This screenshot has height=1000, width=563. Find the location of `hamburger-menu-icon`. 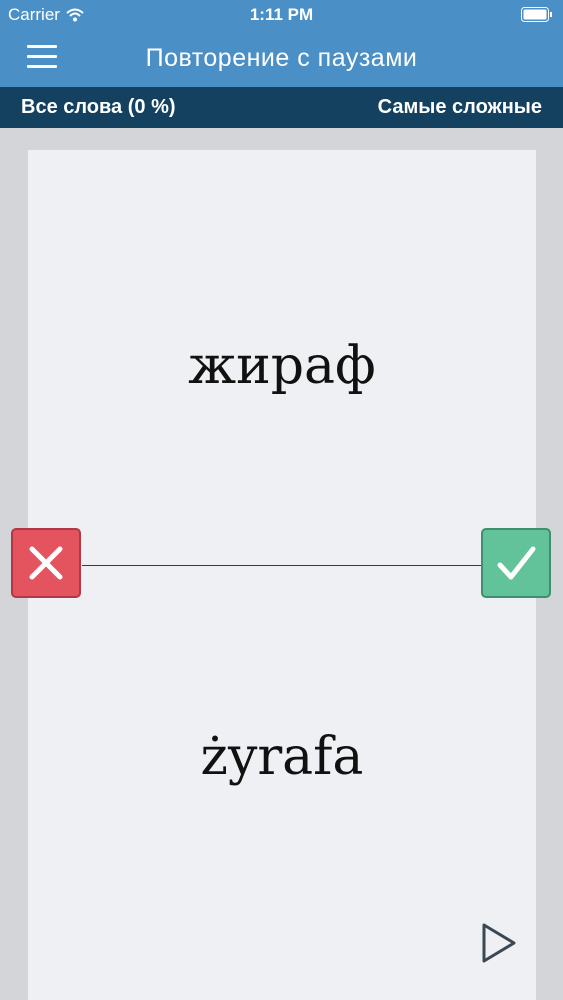

hamburger-menu-icon is located at coordinates (42, 58).